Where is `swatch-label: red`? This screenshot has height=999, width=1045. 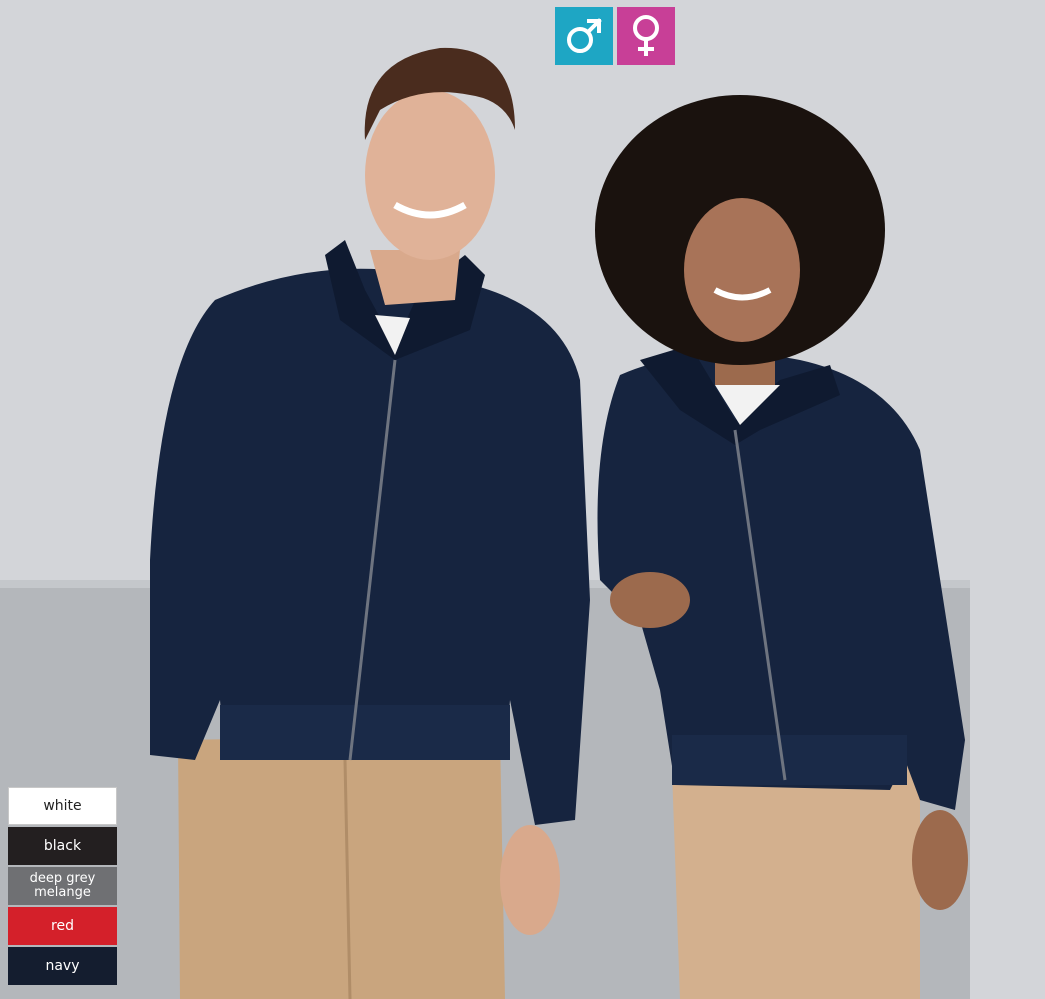
swatch-label: red is located at coordinates (62, 925).